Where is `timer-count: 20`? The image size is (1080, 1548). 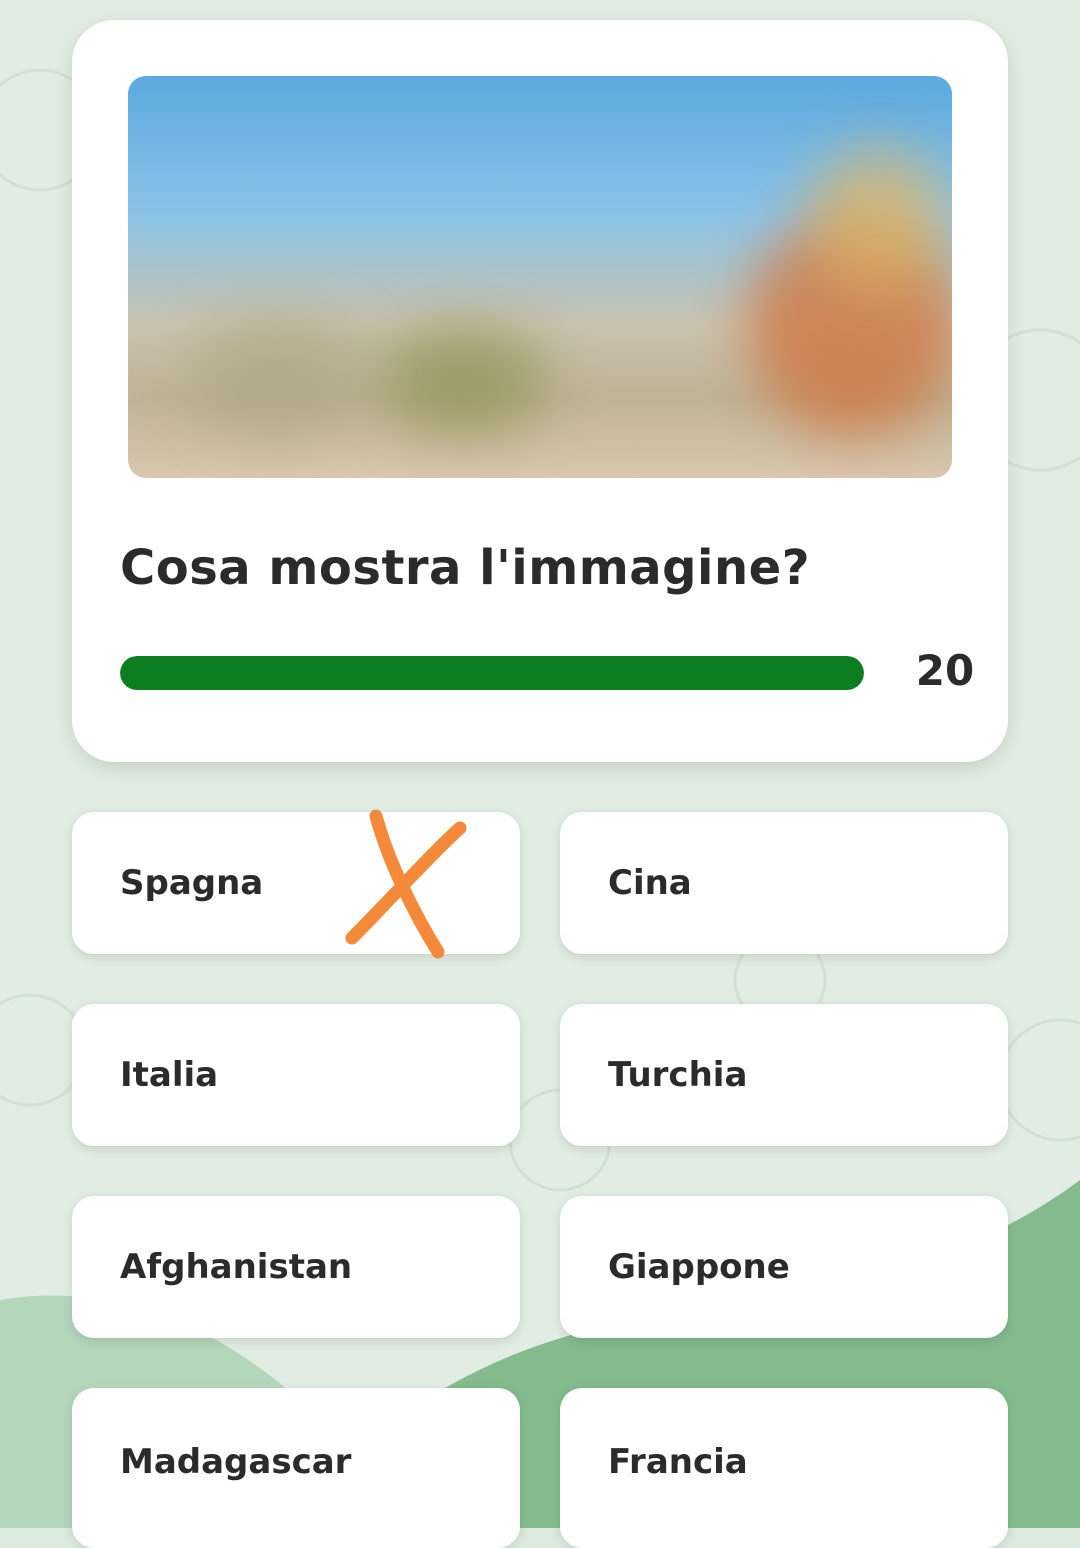
timer-count: 20 is located at coordinates (945, 670).